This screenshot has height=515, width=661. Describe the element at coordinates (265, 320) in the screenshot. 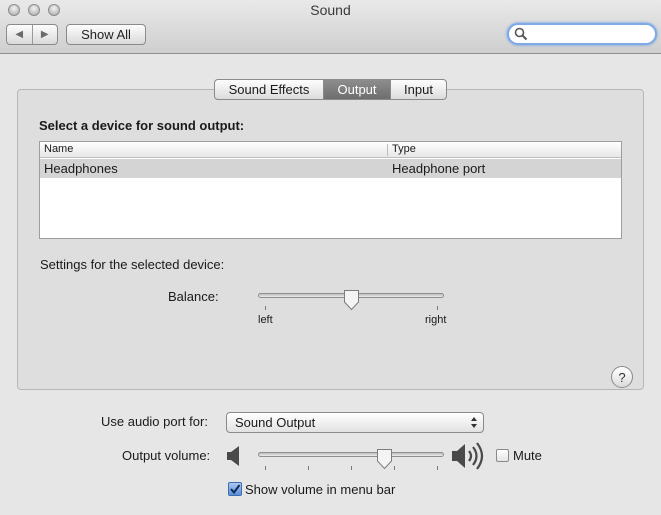

I see `balance-left-label: left` at that location.